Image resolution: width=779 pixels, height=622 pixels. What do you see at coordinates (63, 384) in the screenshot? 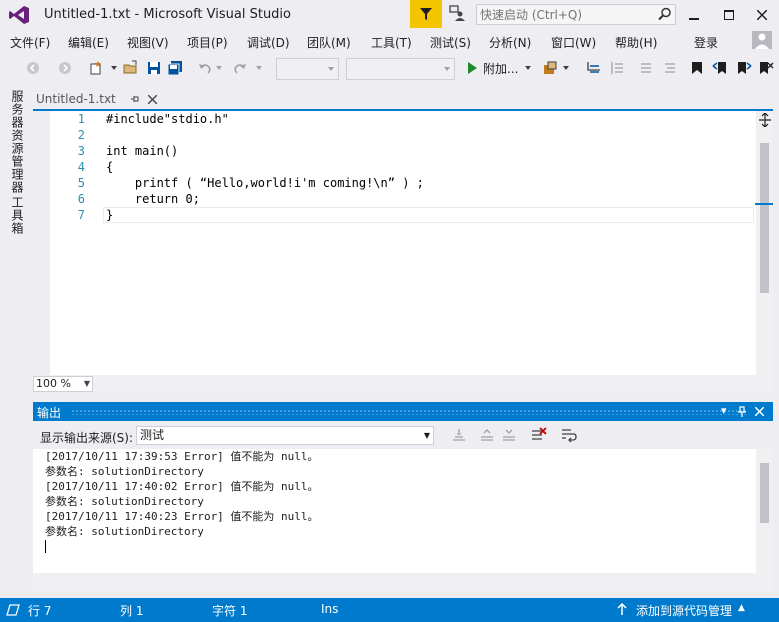
I see `zoom-dropdown: 100 % ▼` at bounding box center [63, 384].